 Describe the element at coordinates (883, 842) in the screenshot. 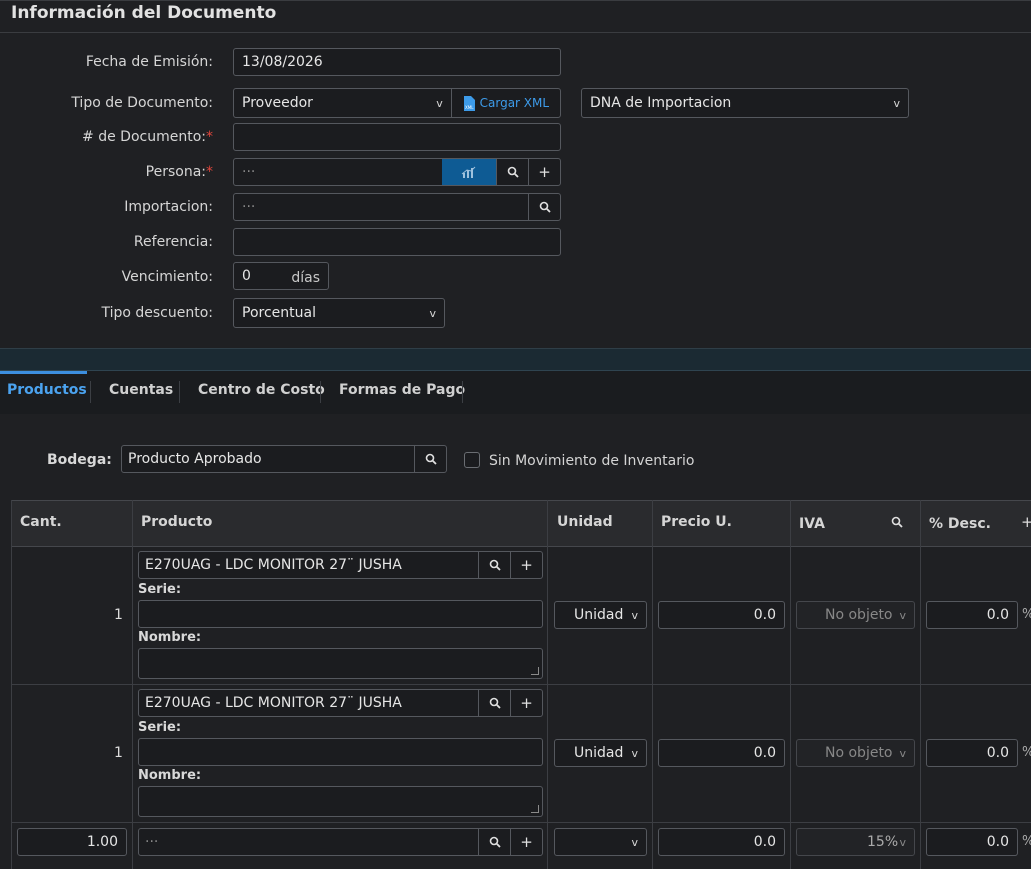

I see `new-iva-value: 15%` at that location.